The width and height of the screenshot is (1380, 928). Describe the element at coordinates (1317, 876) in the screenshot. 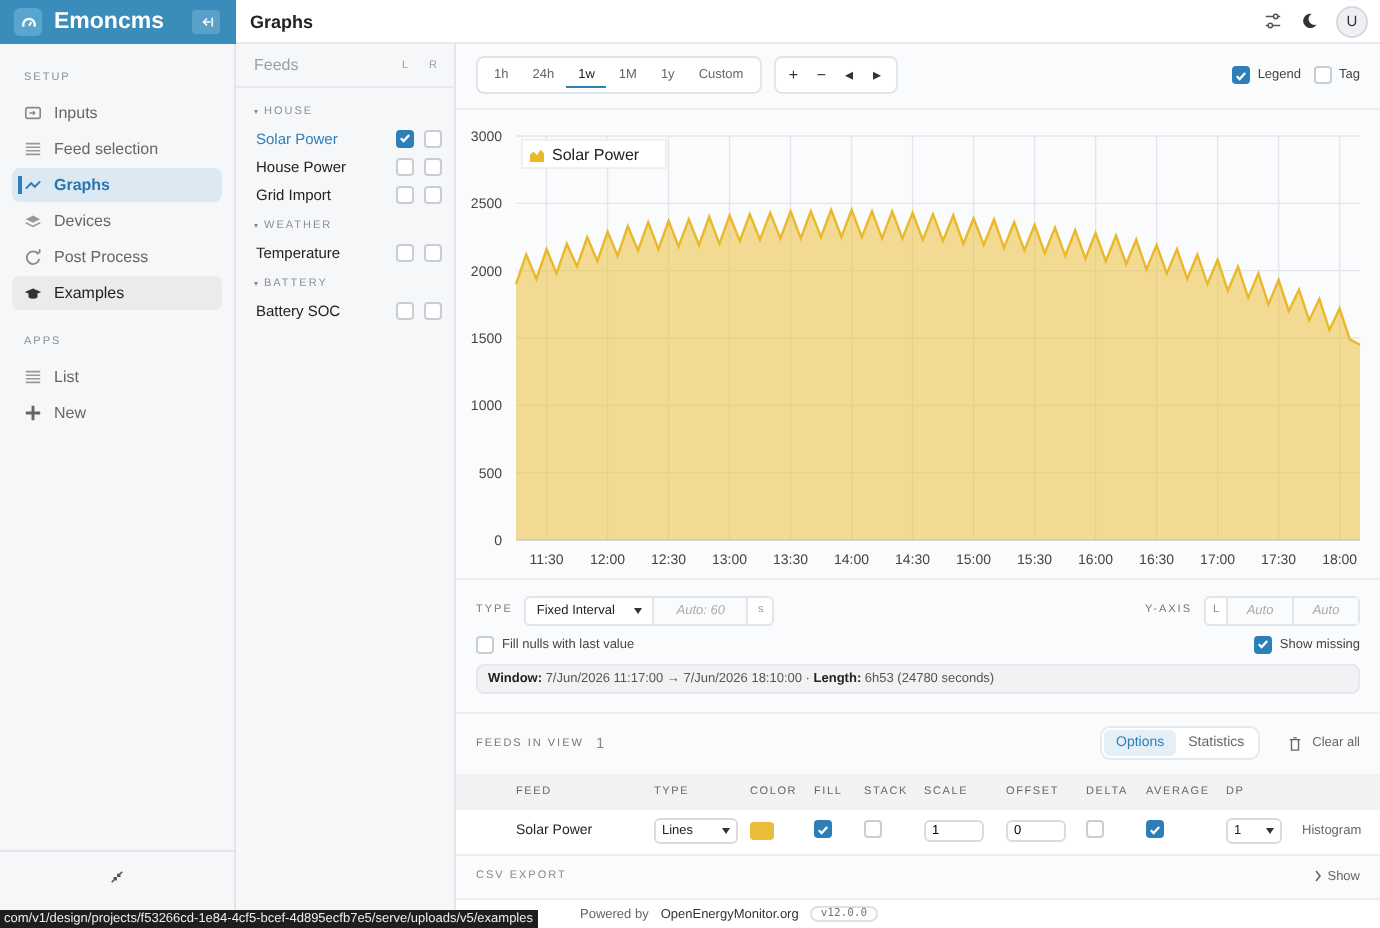

I see `chevron-right-icon` at that location.